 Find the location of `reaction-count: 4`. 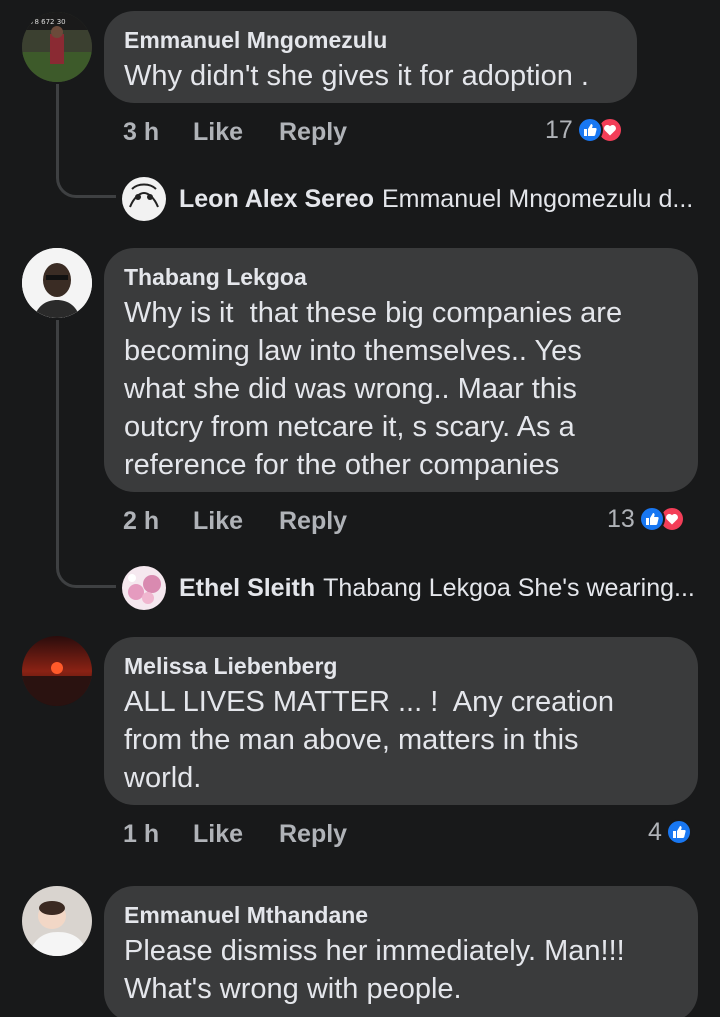

reaction-count: 4 is located at coordinates (655, 831).